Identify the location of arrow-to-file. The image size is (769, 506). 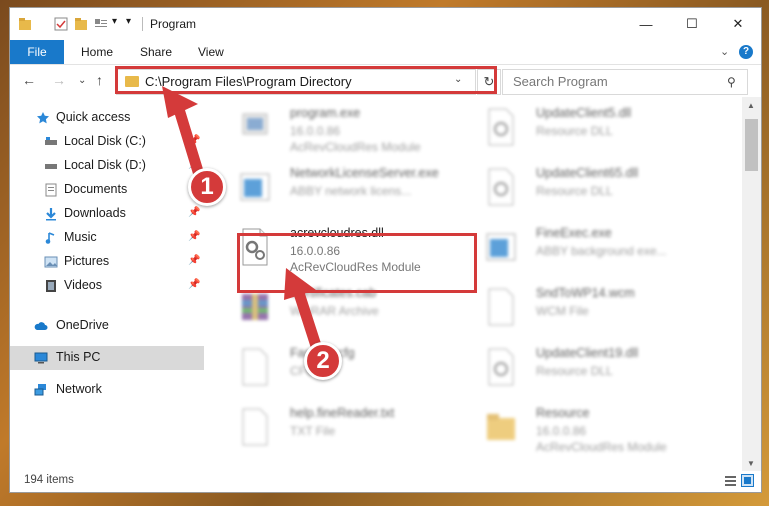
(304, 313).